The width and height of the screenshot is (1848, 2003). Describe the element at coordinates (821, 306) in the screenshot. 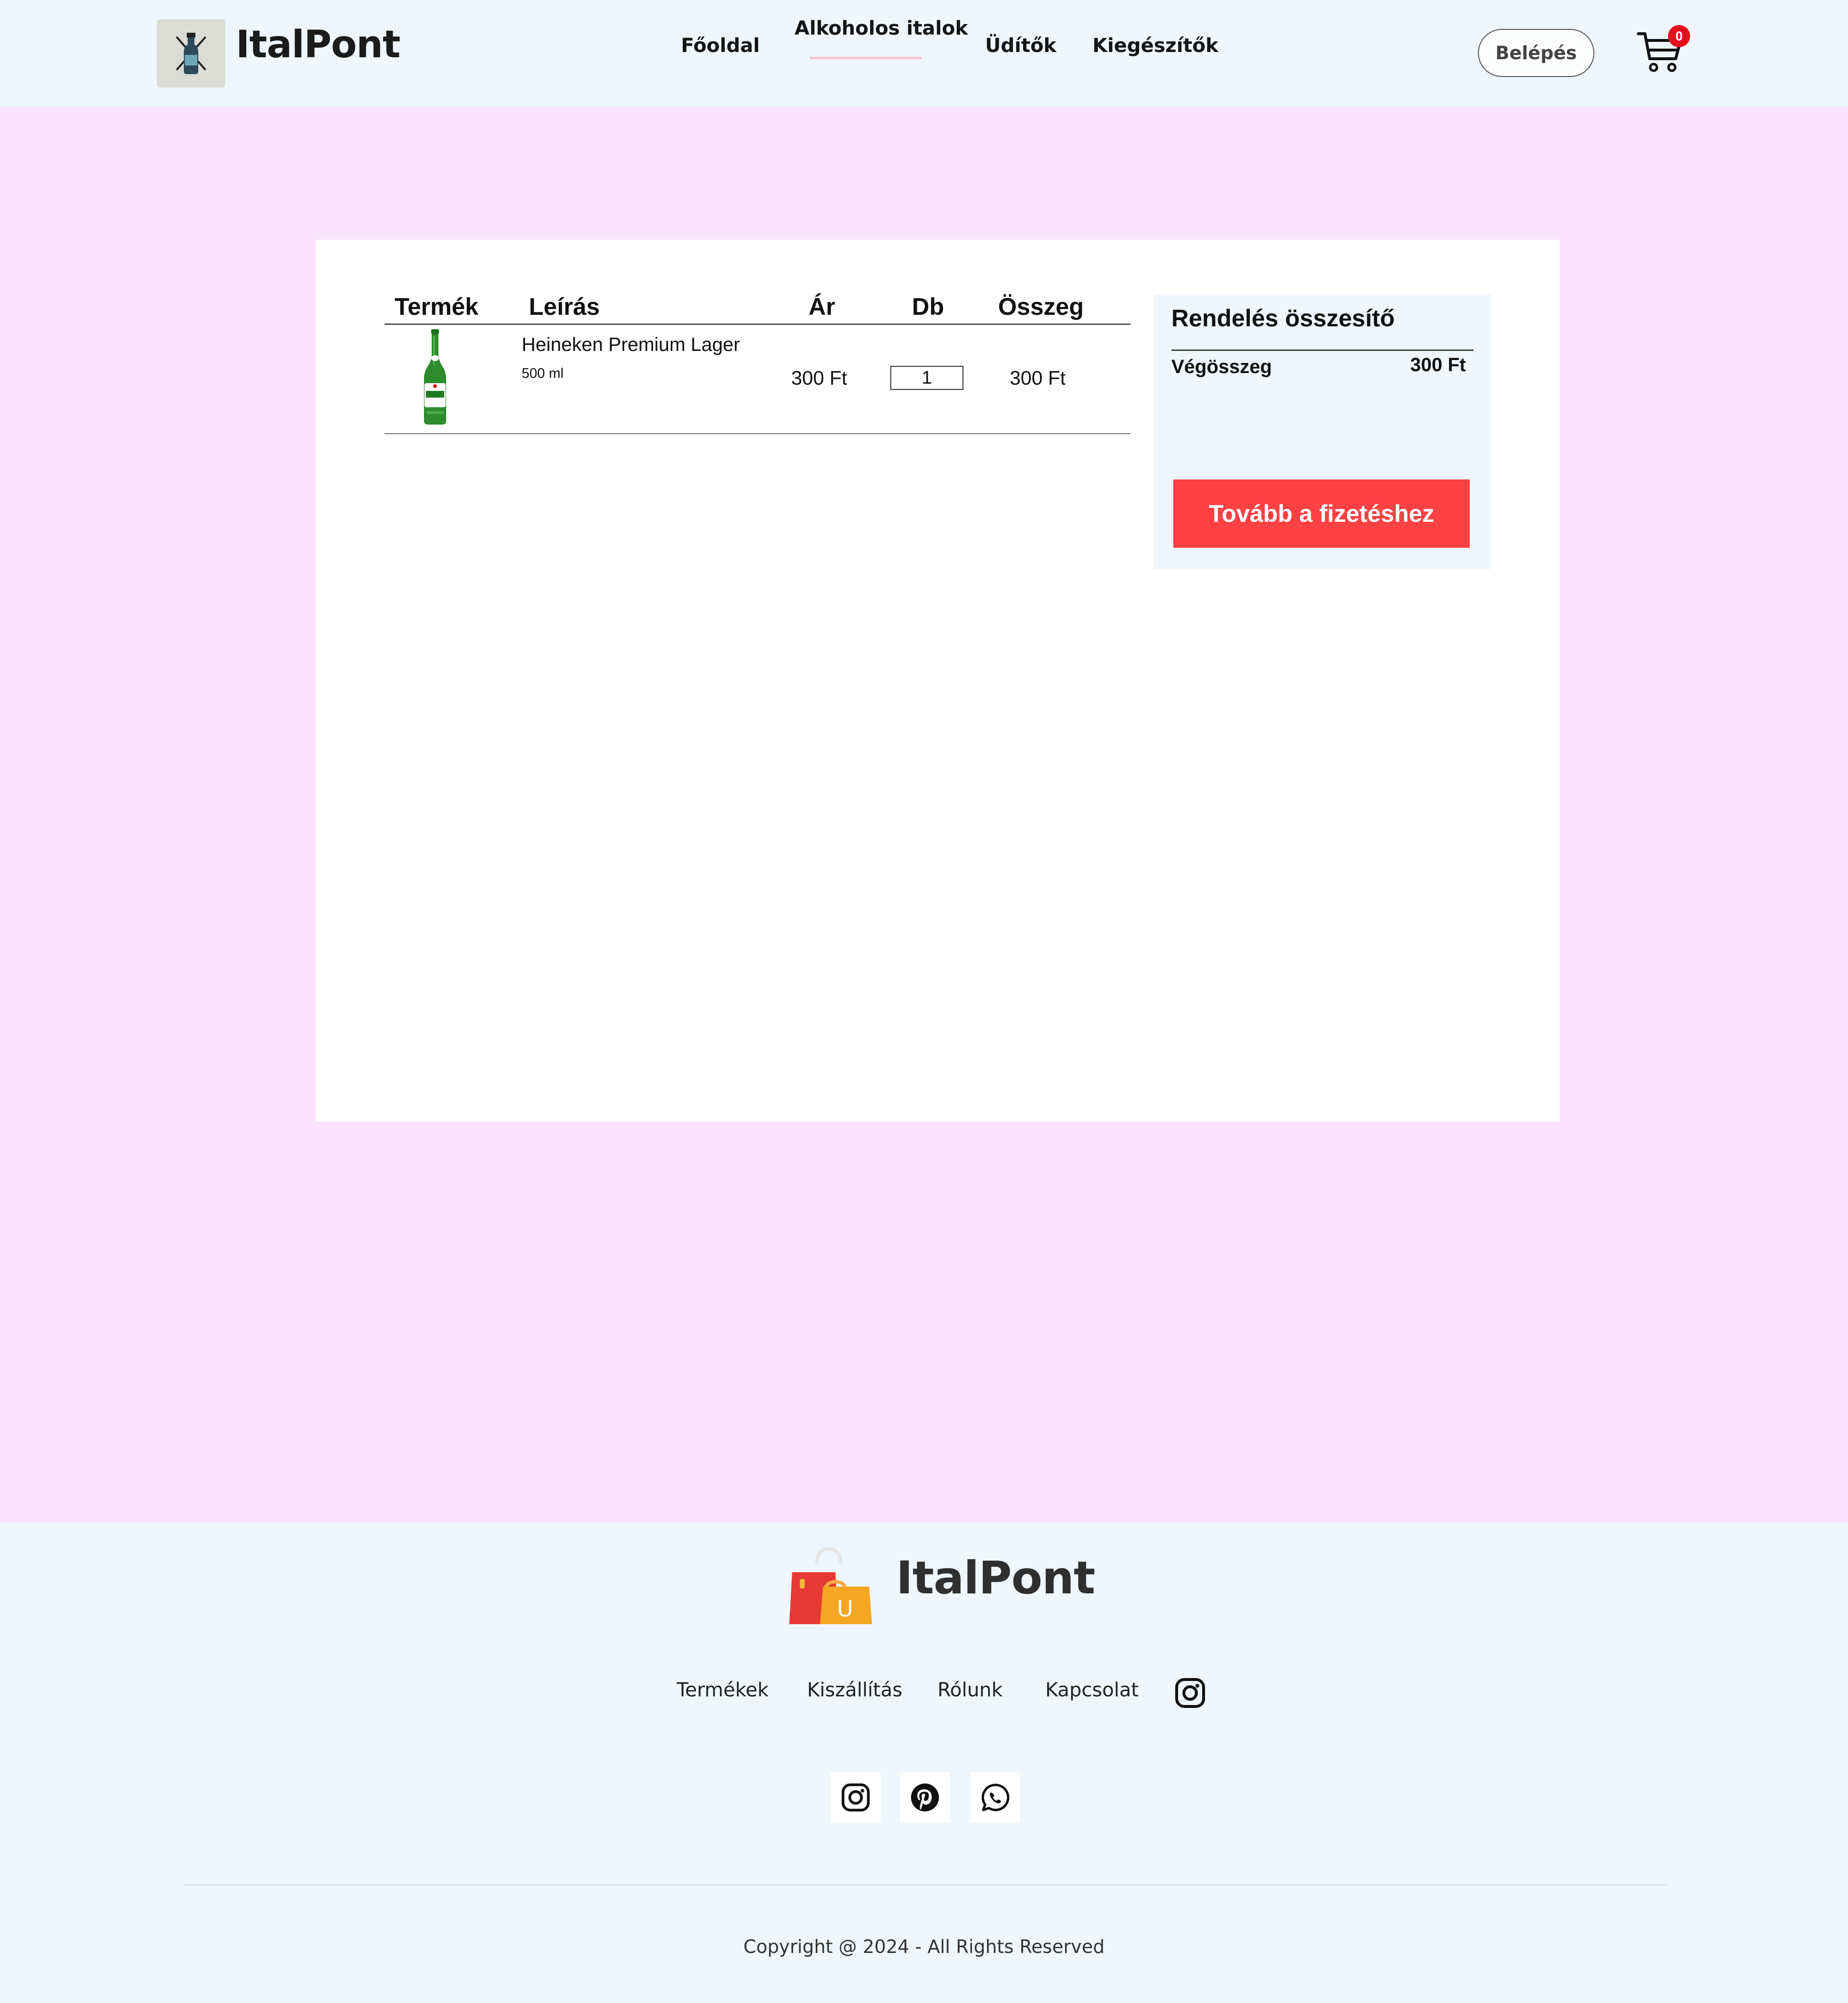

I see `column-header-price: Ár` at that location.